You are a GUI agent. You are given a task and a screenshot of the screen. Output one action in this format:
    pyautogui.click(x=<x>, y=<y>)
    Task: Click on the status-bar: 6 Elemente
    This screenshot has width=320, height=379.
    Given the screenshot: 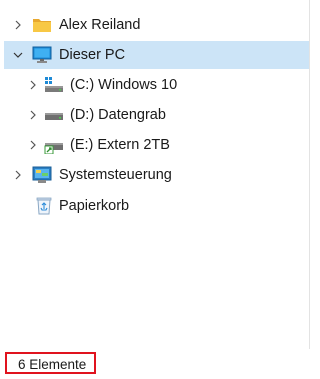 What is the action you would take?
    pyautogui.click(x=157, y=364)
    